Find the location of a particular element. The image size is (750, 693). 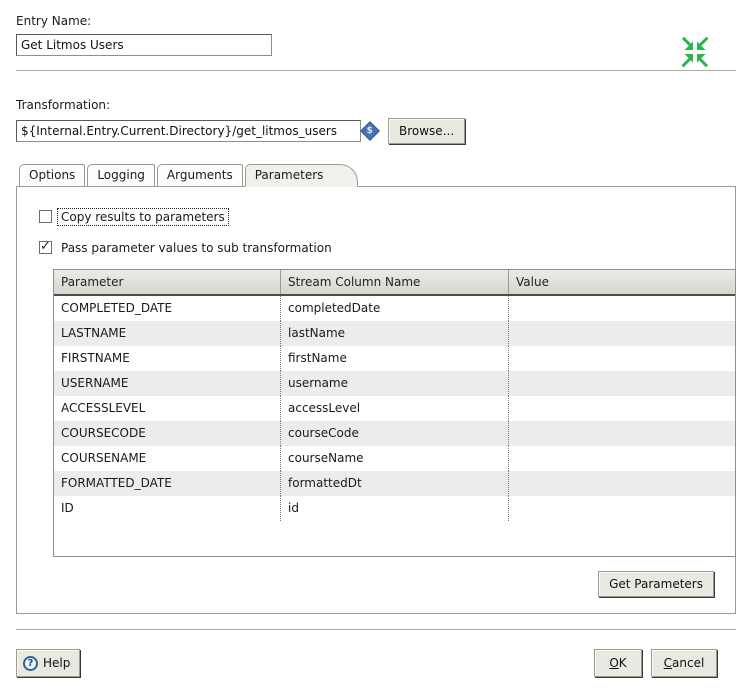

table-cell: completedDate is located at coordinates (394, 308).